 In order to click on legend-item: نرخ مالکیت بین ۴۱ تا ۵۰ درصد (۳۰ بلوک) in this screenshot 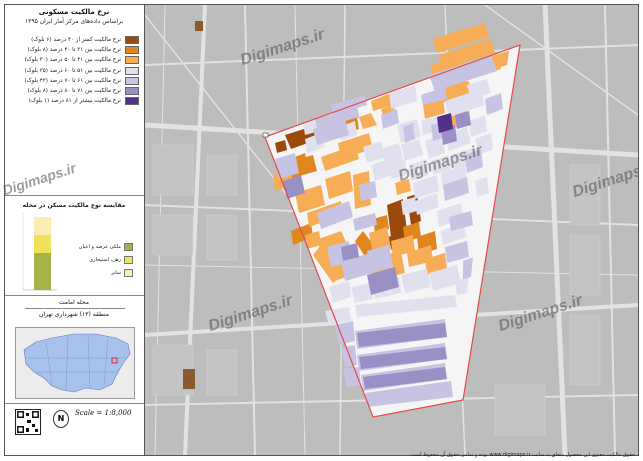, I will do `click(74, 60)`.